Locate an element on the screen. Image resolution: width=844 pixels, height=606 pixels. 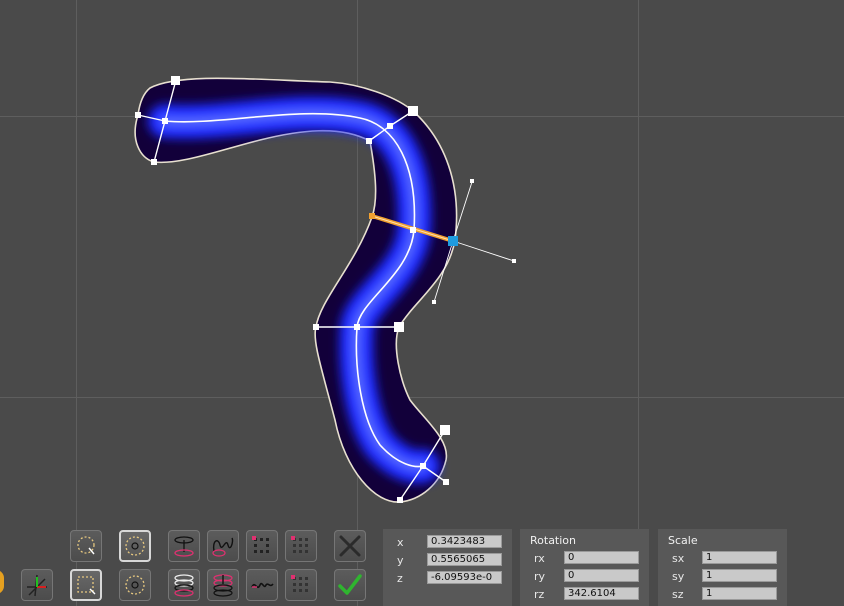
ry-field: 0 is located at coordinates (601, 575).